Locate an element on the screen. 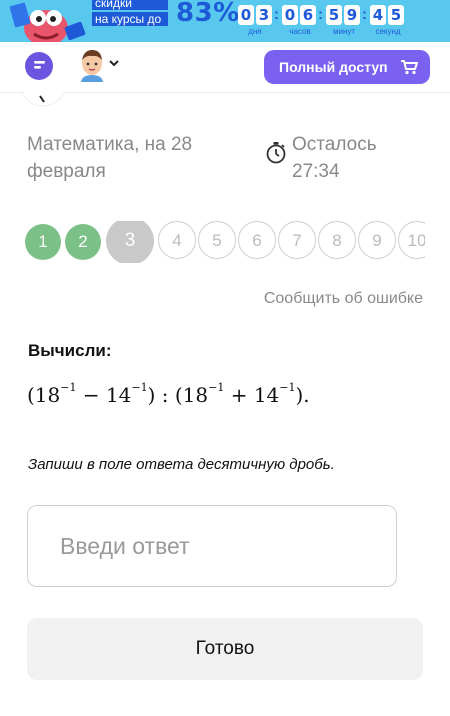 The height and width of the screenshot is (716, 450). app-header: Полный доступ is located at coordinates (225, 67).